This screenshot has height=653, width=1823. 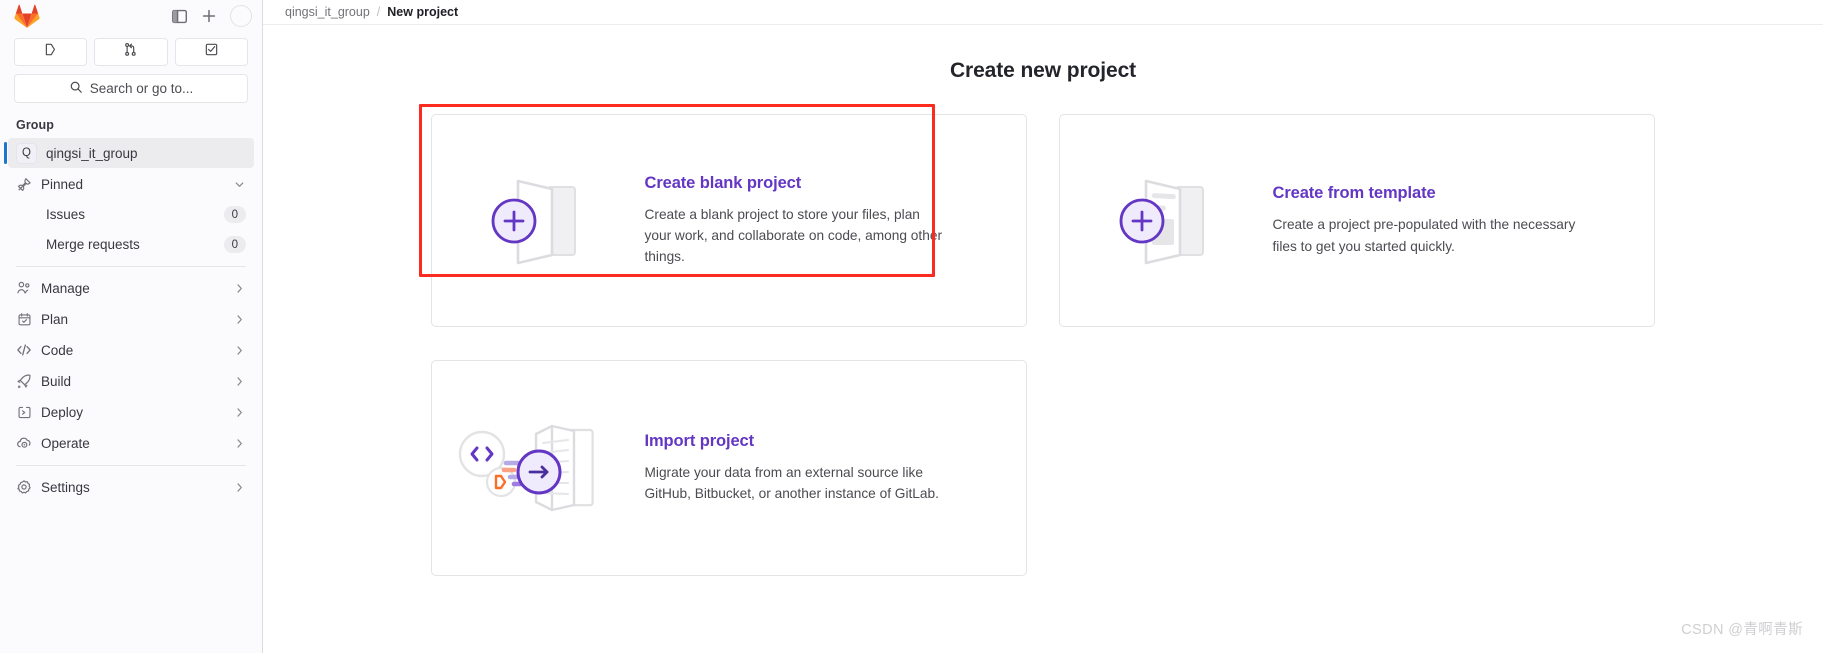 What do you see at coordinates (131, 16) in the screenshot?
I see `sidebar-header` at bounding box center [131, 16].